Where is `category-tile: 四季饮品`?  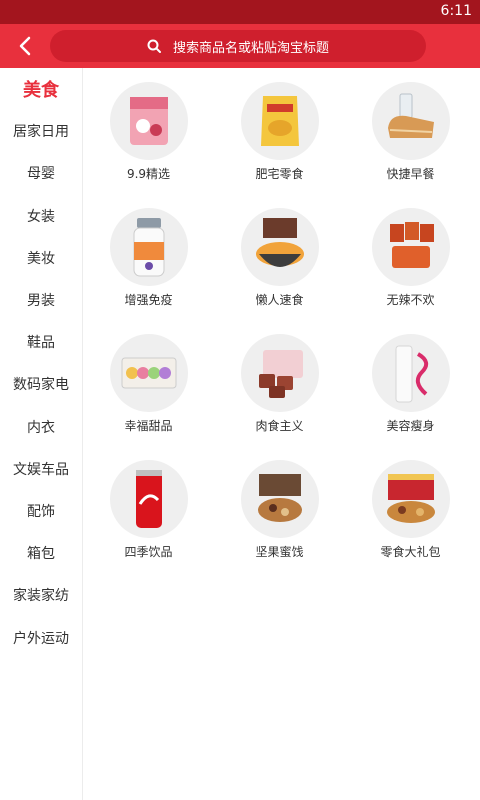 category-tile: 四季饮品 is located at coordinates (148, 510).